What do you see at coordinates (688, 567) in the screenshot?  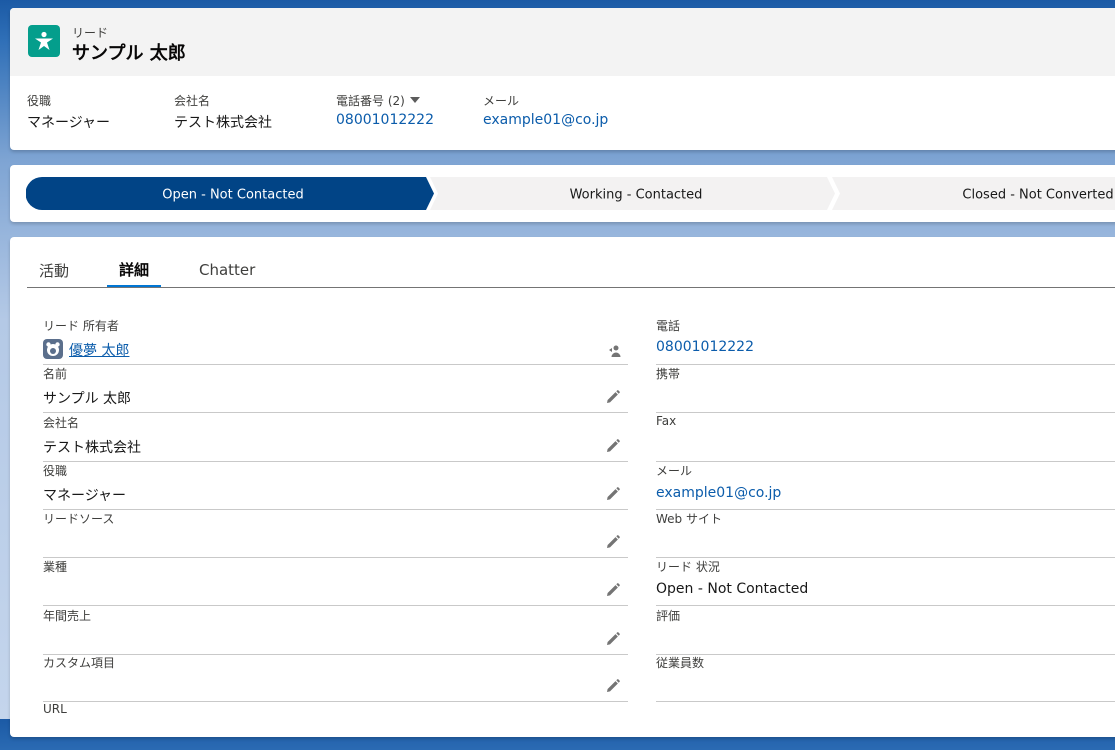 I see `field-label: リード 状況` at bounding box center [688, 567].